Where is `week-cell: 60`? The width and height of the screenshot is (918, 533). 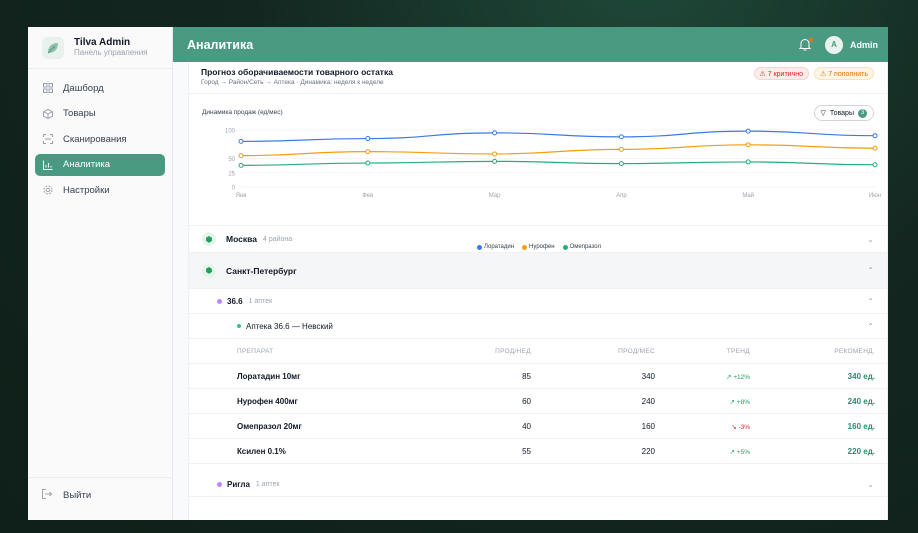
week-cell: 60 is located at coordinates (526, 401).